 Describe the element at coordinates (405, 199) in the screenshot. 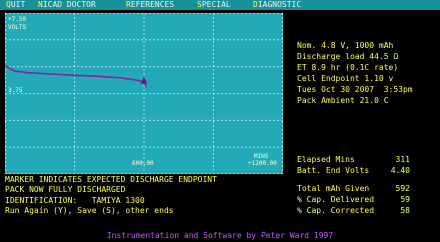

I see `cap-delivered-value: 59` at that location.